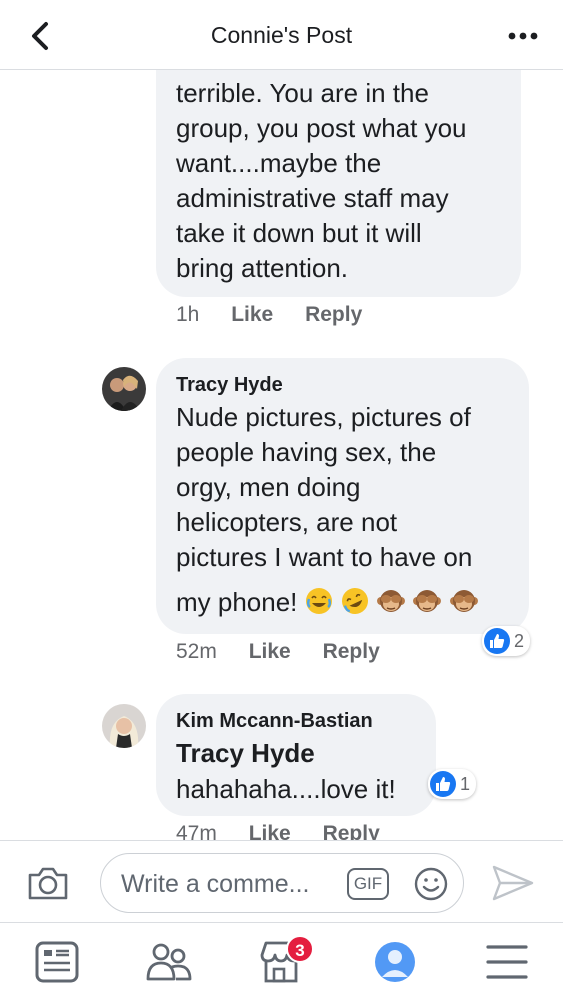 This screenshot has width=563, height=1000. I want to click on comment-text-line: want....maybe the, so click(279, 163).